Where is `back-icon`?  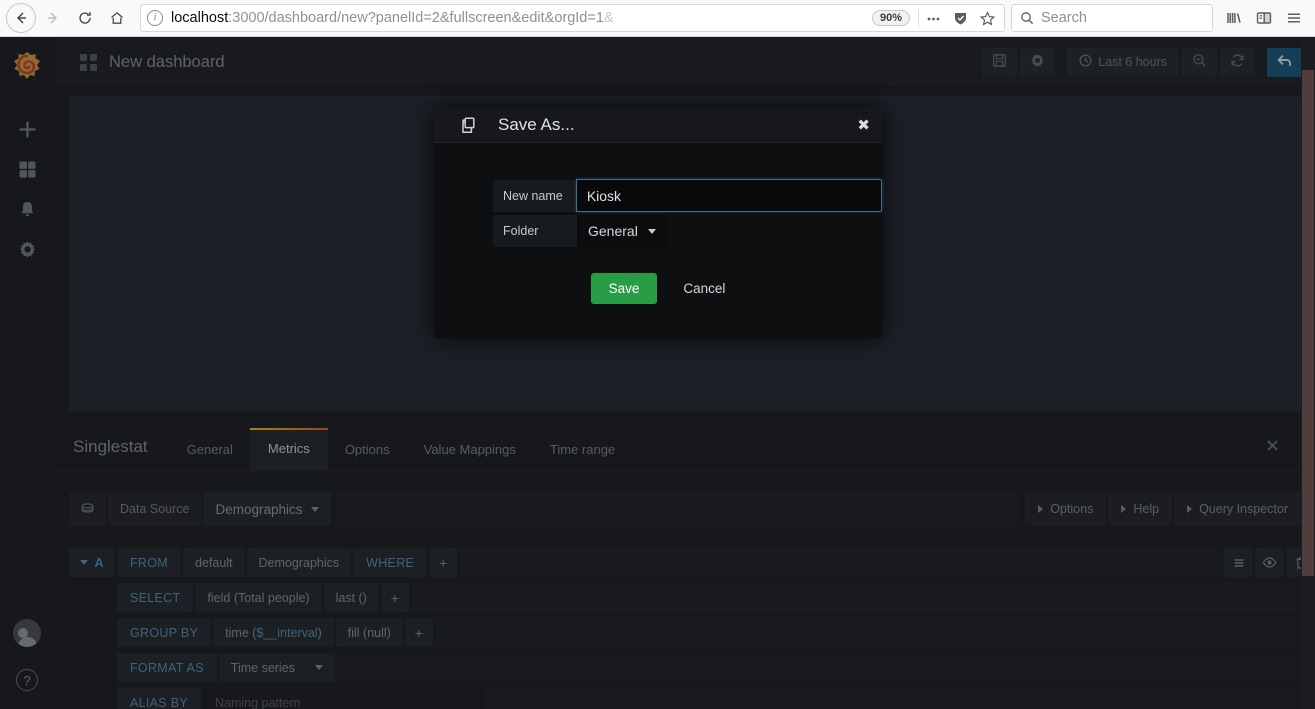 back-icon is located at coordinates (21, 18).